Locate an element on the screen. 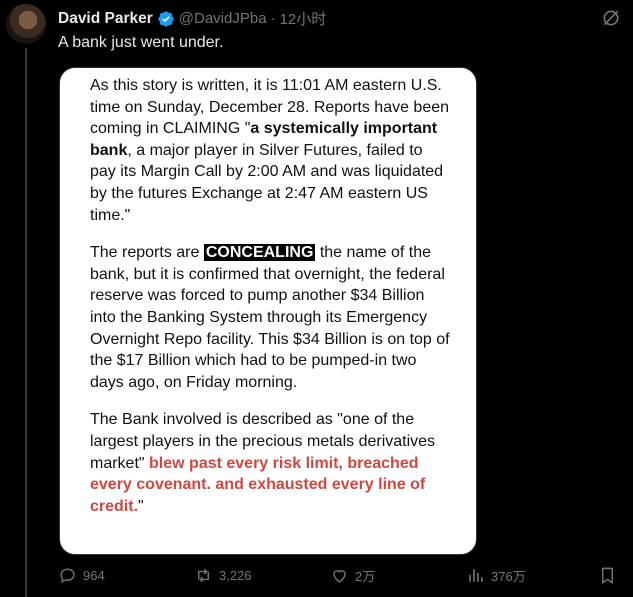 This screenshot has width=633, height=597. avatar is located at coordinates (26, 24).